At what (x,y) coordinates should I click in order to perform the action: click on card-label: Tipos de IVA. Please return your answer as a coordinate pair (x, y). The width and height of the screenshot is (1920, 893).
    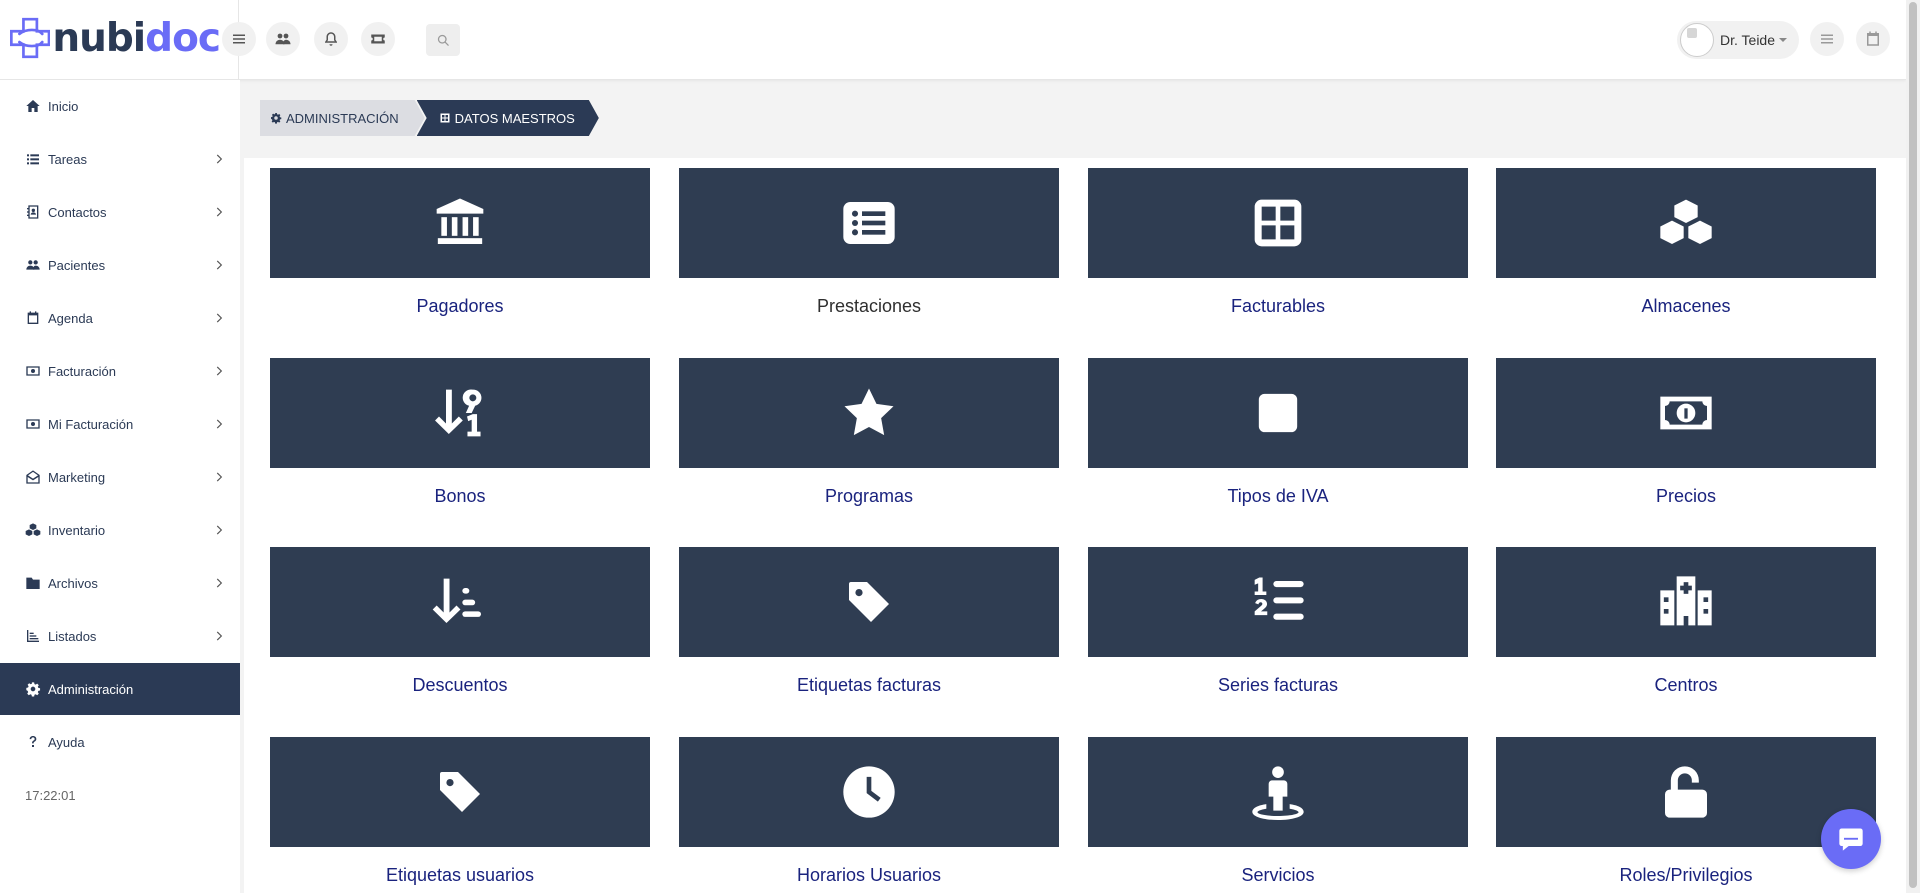
    Looking at the image, I should click on (1278, 496).